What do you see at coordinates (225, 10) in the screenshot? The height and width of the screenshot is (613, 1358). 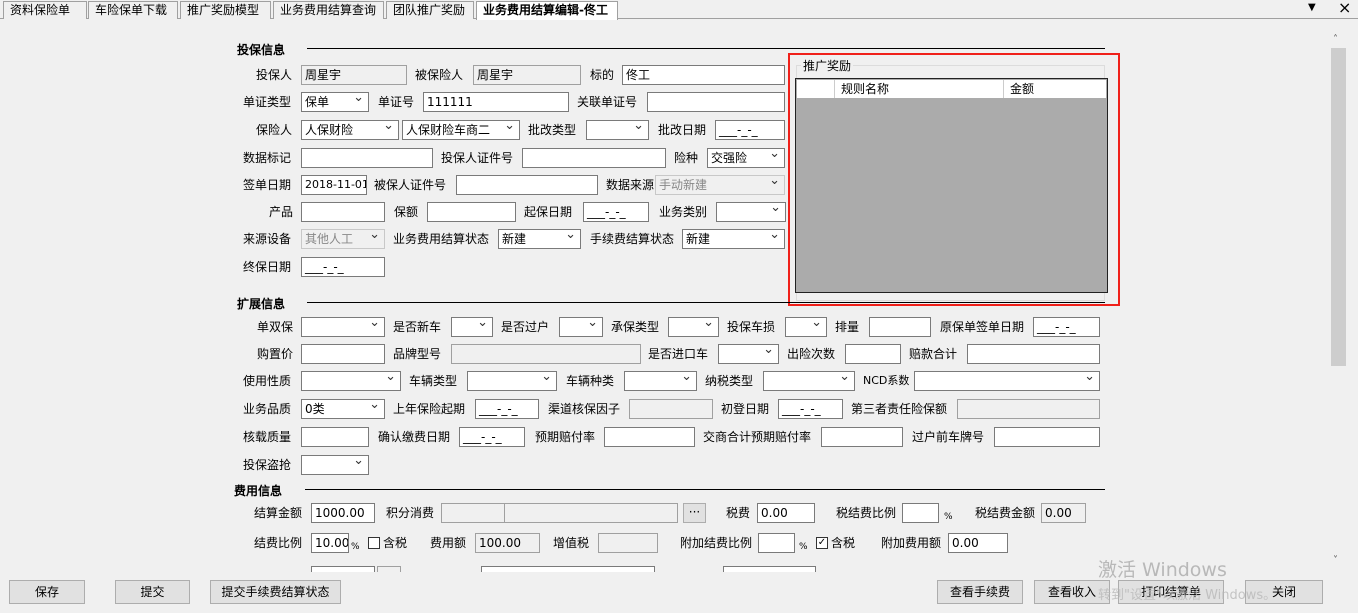 I see `tab-reward-model: 推广奖励模型` at bounding box center [225, 10].